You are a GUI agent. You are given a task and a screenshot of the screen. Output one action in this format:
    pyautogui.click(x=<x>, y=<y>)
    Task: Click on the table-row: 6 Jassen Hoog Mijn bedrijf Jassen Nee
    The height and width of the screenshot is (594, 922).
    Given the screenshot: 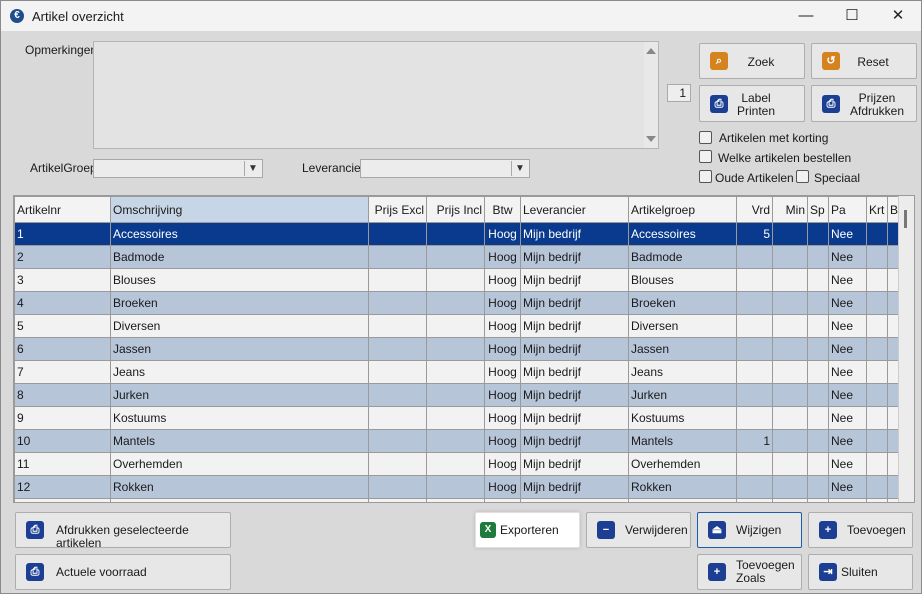 What is the action you would take?
    pyautogui.click(x=458, y=349)
    